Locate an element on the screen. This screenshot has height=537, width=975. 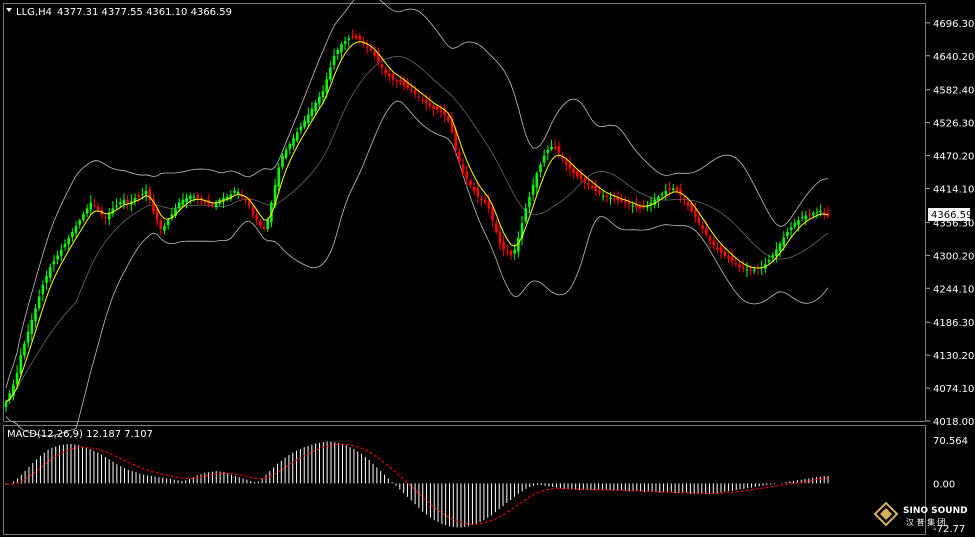
price-tick-label: 4696.30 is located at coordinates (953, 24).